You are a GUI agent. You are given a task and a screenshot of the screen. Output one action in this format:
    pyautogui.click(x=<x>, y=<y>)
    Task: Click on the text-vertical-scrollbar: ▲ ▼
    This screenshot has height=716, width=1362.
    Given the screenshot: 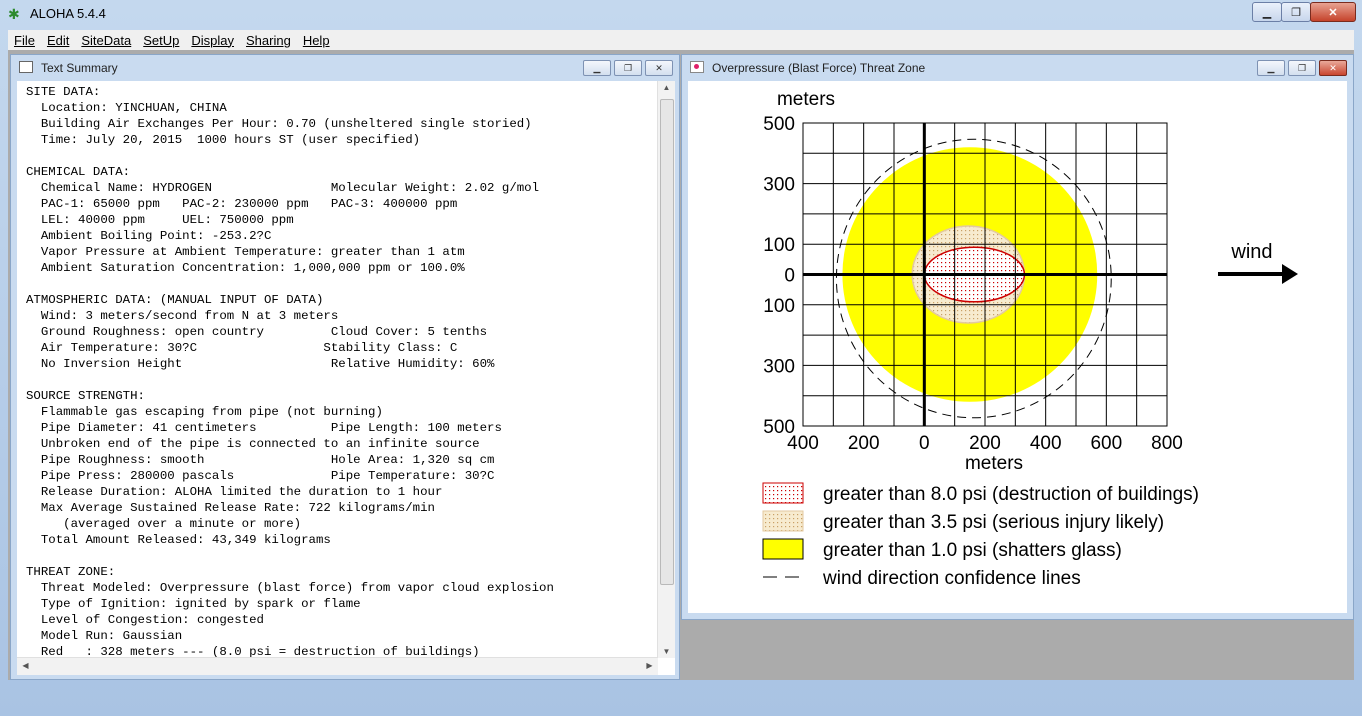 What is the action you would take?
    pyautogui.click(x=666, y=369)
    